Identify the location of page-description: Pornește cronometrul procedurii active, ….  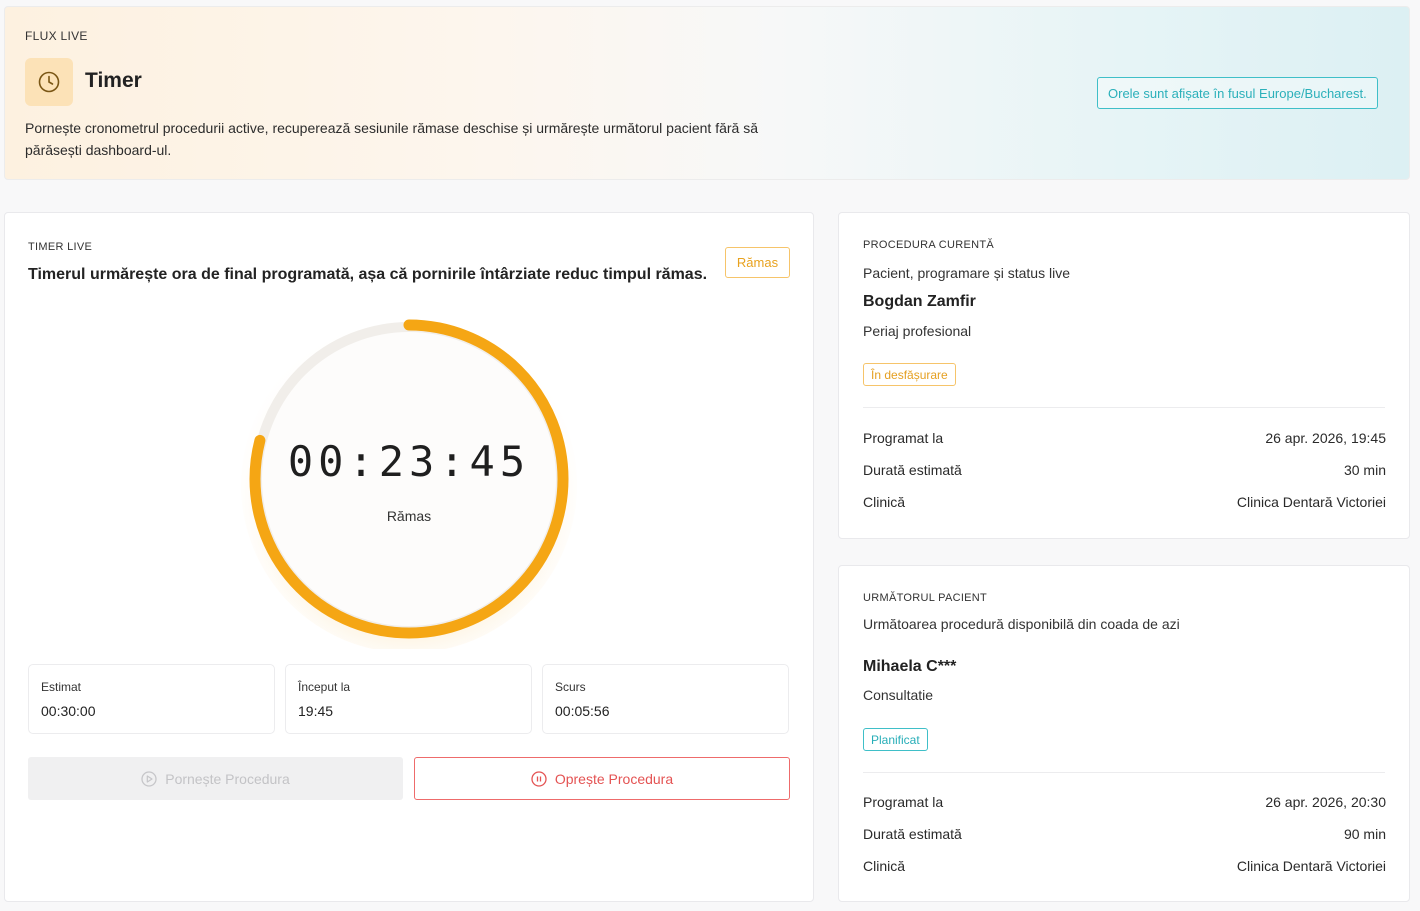
(392, 139).